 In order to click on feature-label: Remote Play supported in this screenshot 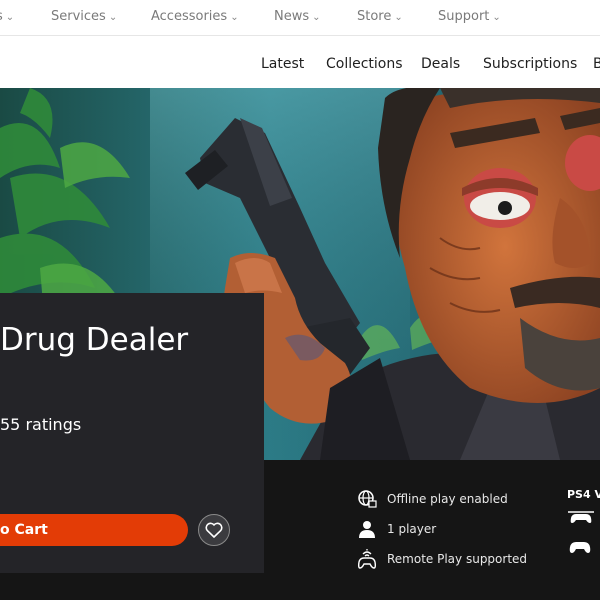, I will do `click(457, 559)`.